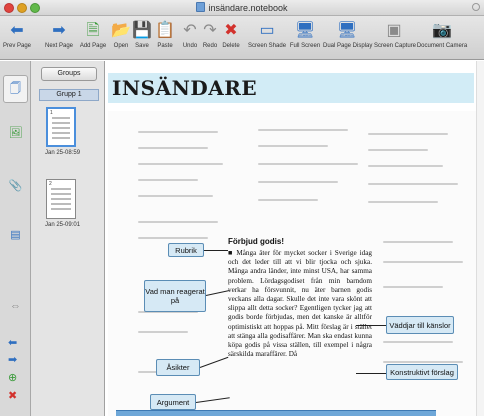 This screenshot has width=484, height=416. I want to click on tab-page-sorter: 🗍, so click(15, 89).